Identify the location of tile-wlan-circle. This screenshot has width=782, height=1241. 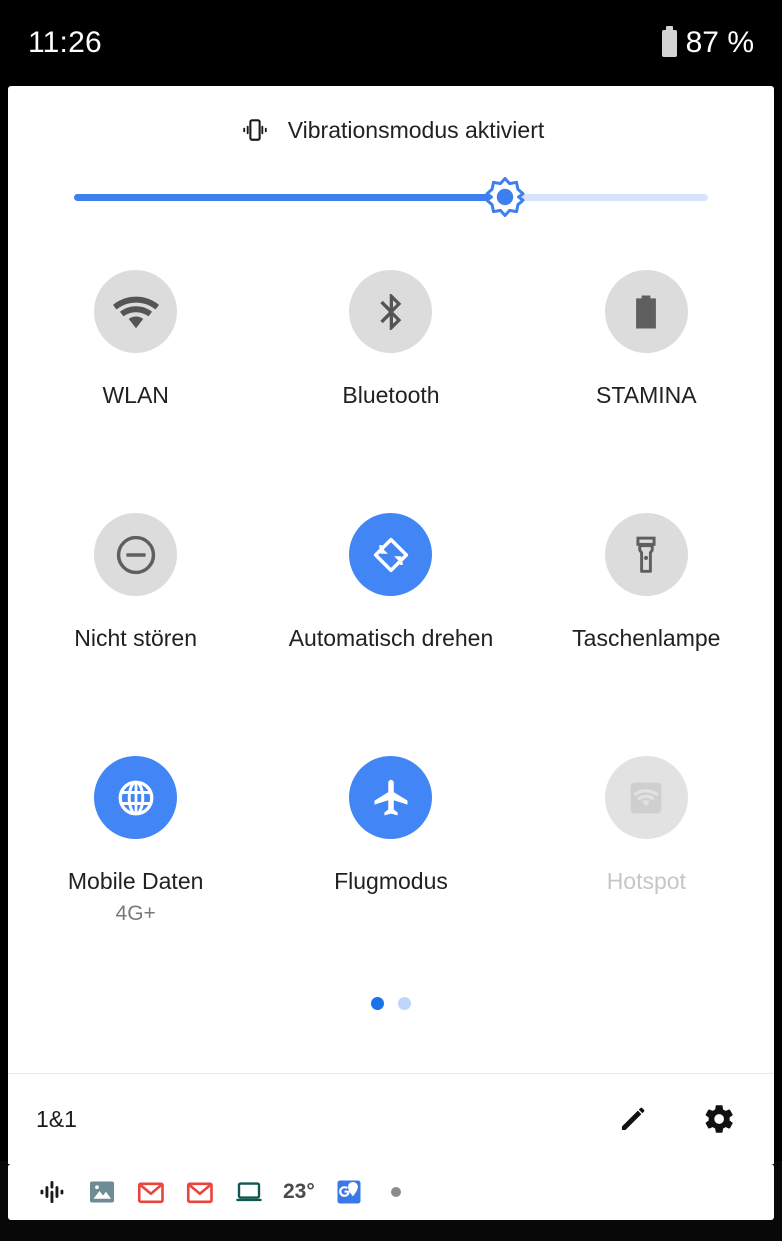
(136, 311).